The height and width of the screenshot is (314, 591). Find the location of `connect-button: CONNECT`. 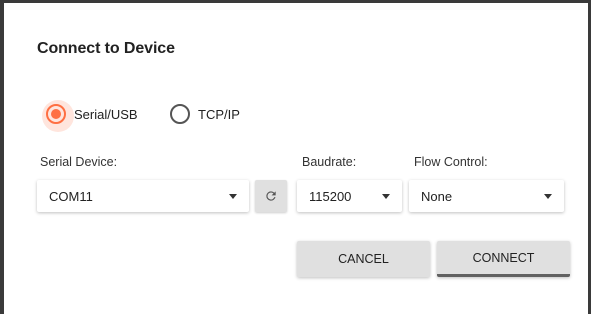

connect-button: CONNECT is located at coordinates (503, 259).